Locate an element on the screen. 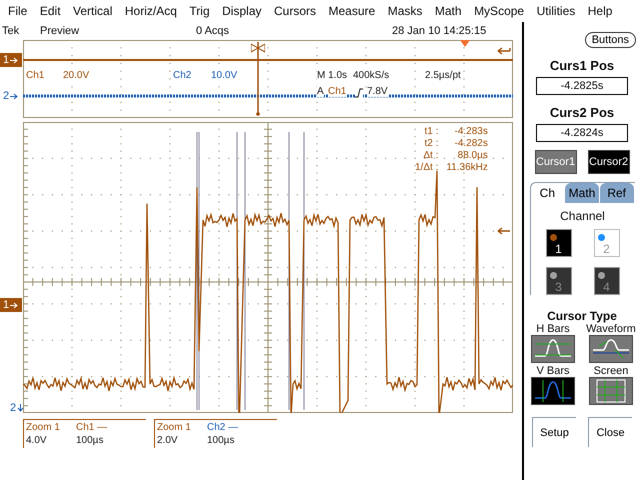  rising-edge-icon is located at coordinates (359, 93).